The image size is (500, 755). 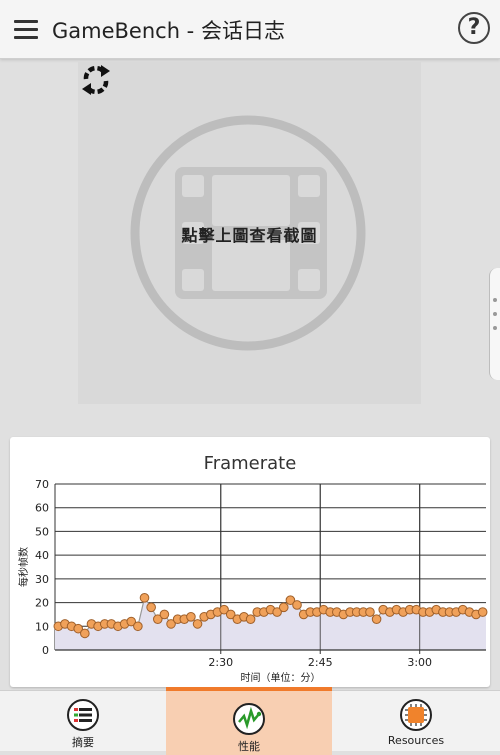 What do you see at coordinates (42, 579) in the screenshot?
I see `y-tick-label: 30` at bounding box center [42, 579].